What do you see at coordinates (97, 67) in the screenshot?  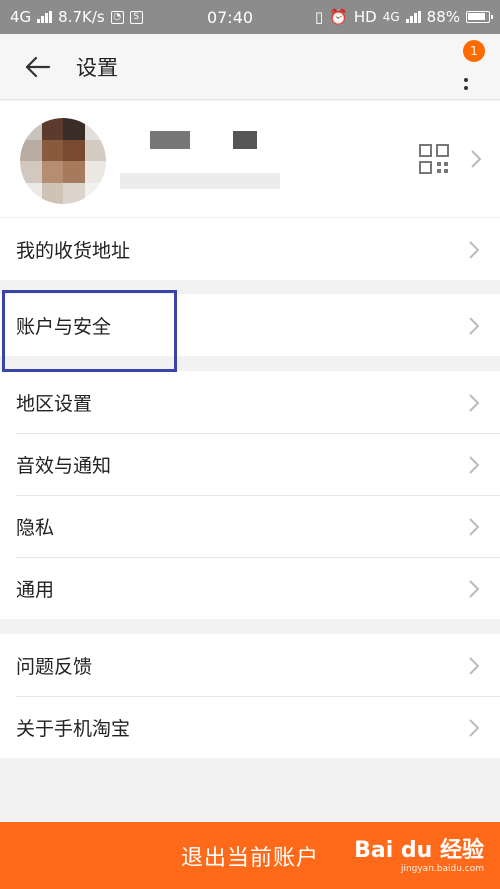 I see `page-title: 设置` at bounding box center [97, 67].